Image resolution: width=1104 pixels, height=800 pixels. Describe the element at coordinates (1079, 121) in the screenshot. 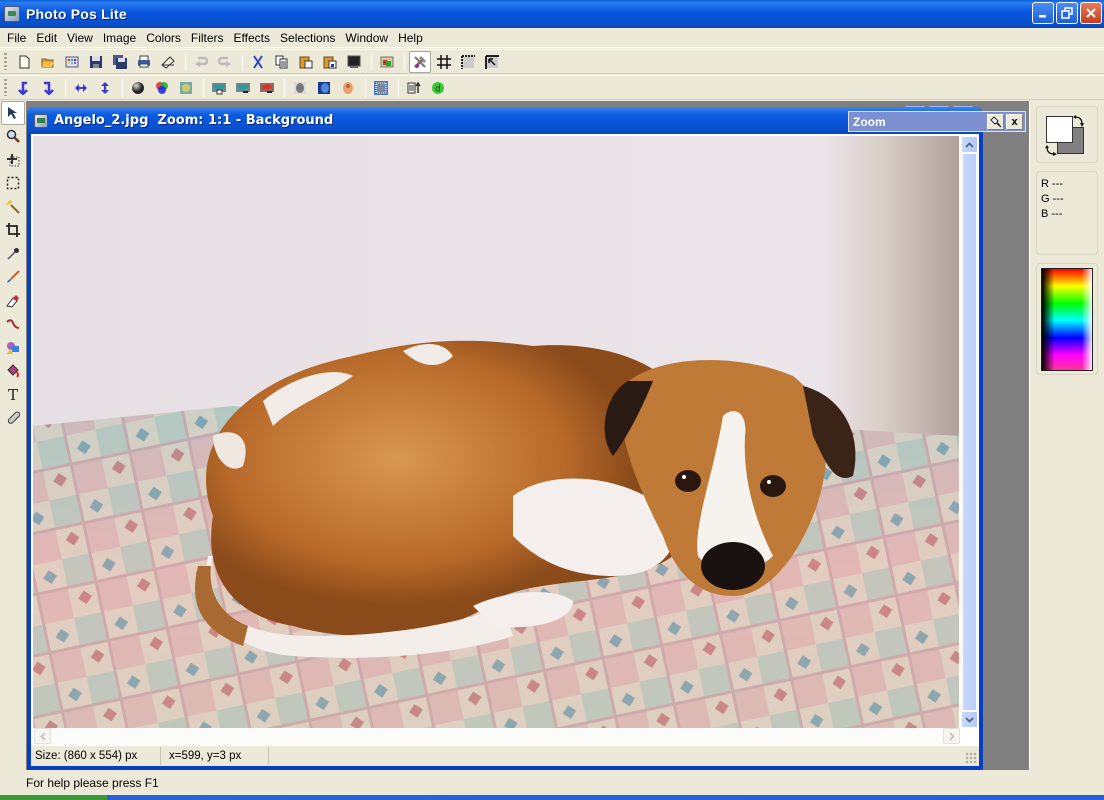

I see `swap-colors-icon` at that location.